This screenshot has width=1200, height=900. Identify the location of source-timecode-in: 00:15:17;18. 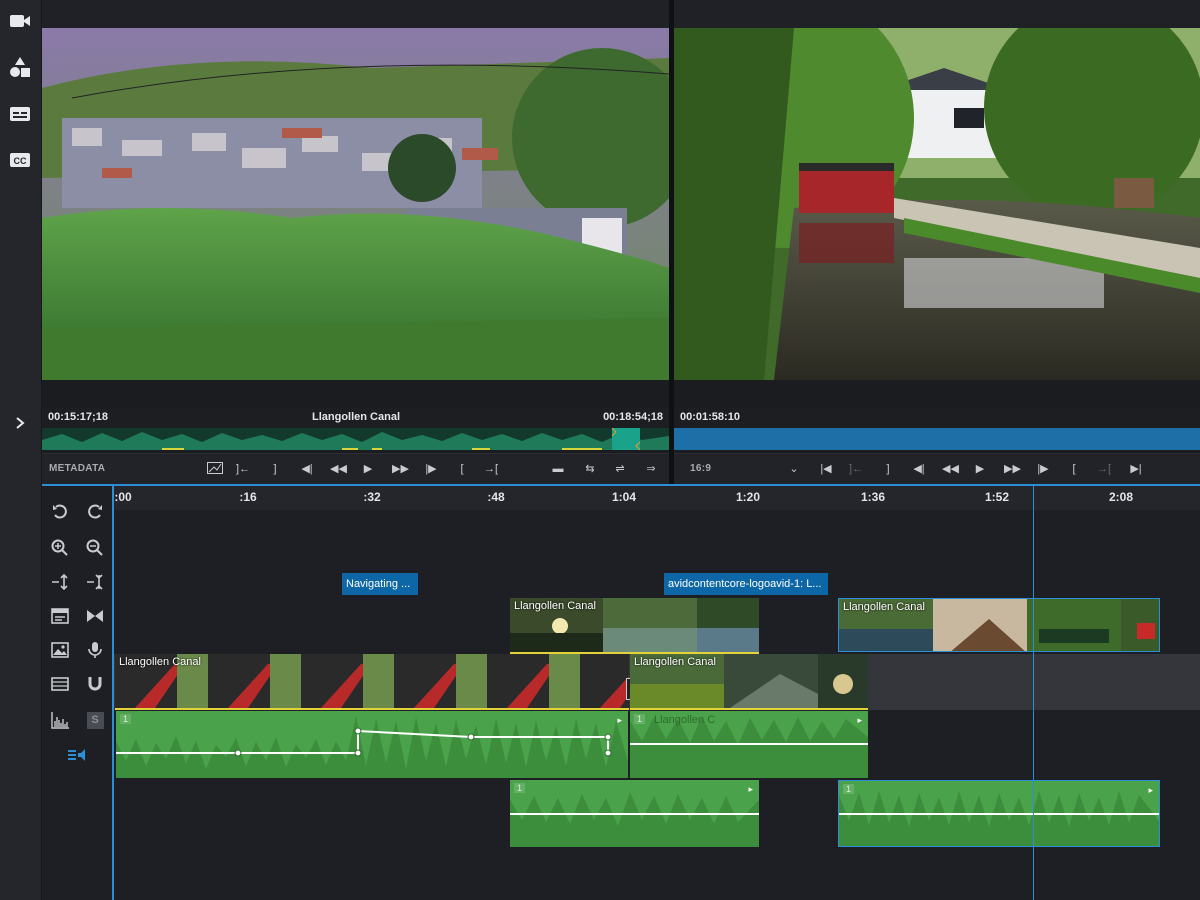
(78, 417).